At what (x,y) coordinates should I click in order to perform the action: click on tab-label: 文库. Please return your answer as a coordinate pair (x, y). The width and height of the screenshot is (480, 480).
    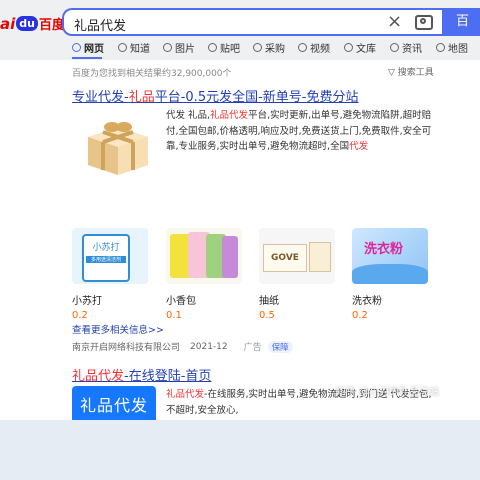
    Looking at the image, I should click on (366, 49).